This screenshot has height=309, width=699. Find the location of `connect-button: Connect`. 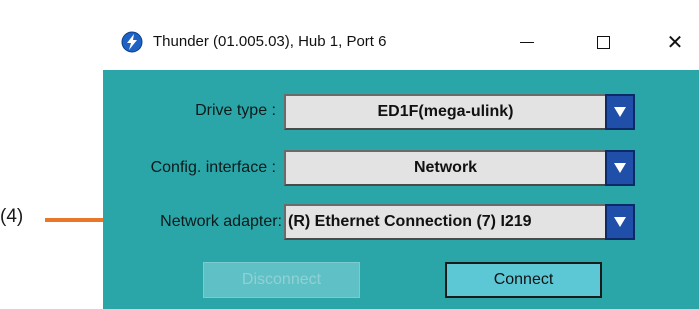

connect-button: Connect is located at coordinates (523, 280).